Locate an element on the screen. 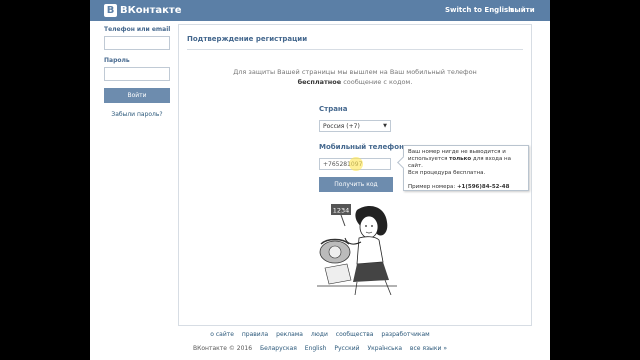 Image resolution: width=640 pixels, height=360 pixels. info-line-2: сообщение с кодом. is located at coordinates (377, 82).